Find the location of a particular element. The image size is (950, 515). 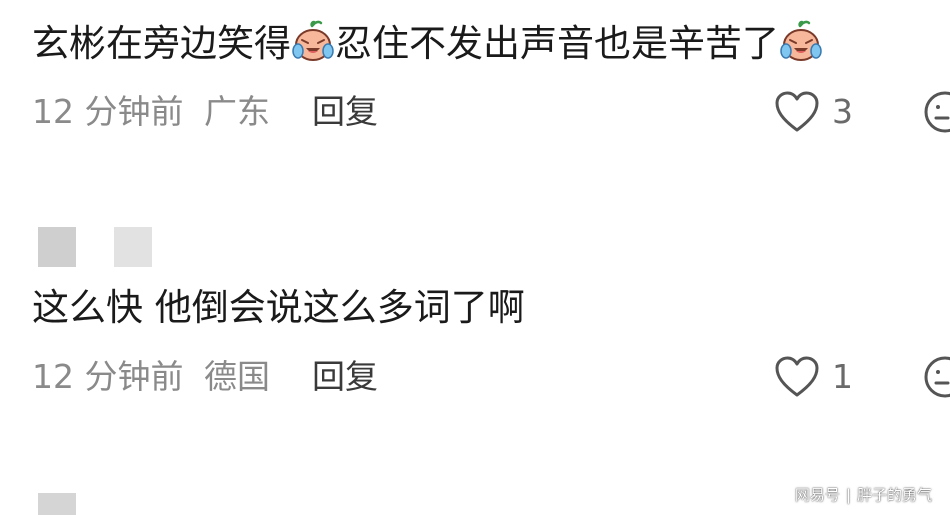

like-count: 1 is located at coordinates (842, 376).